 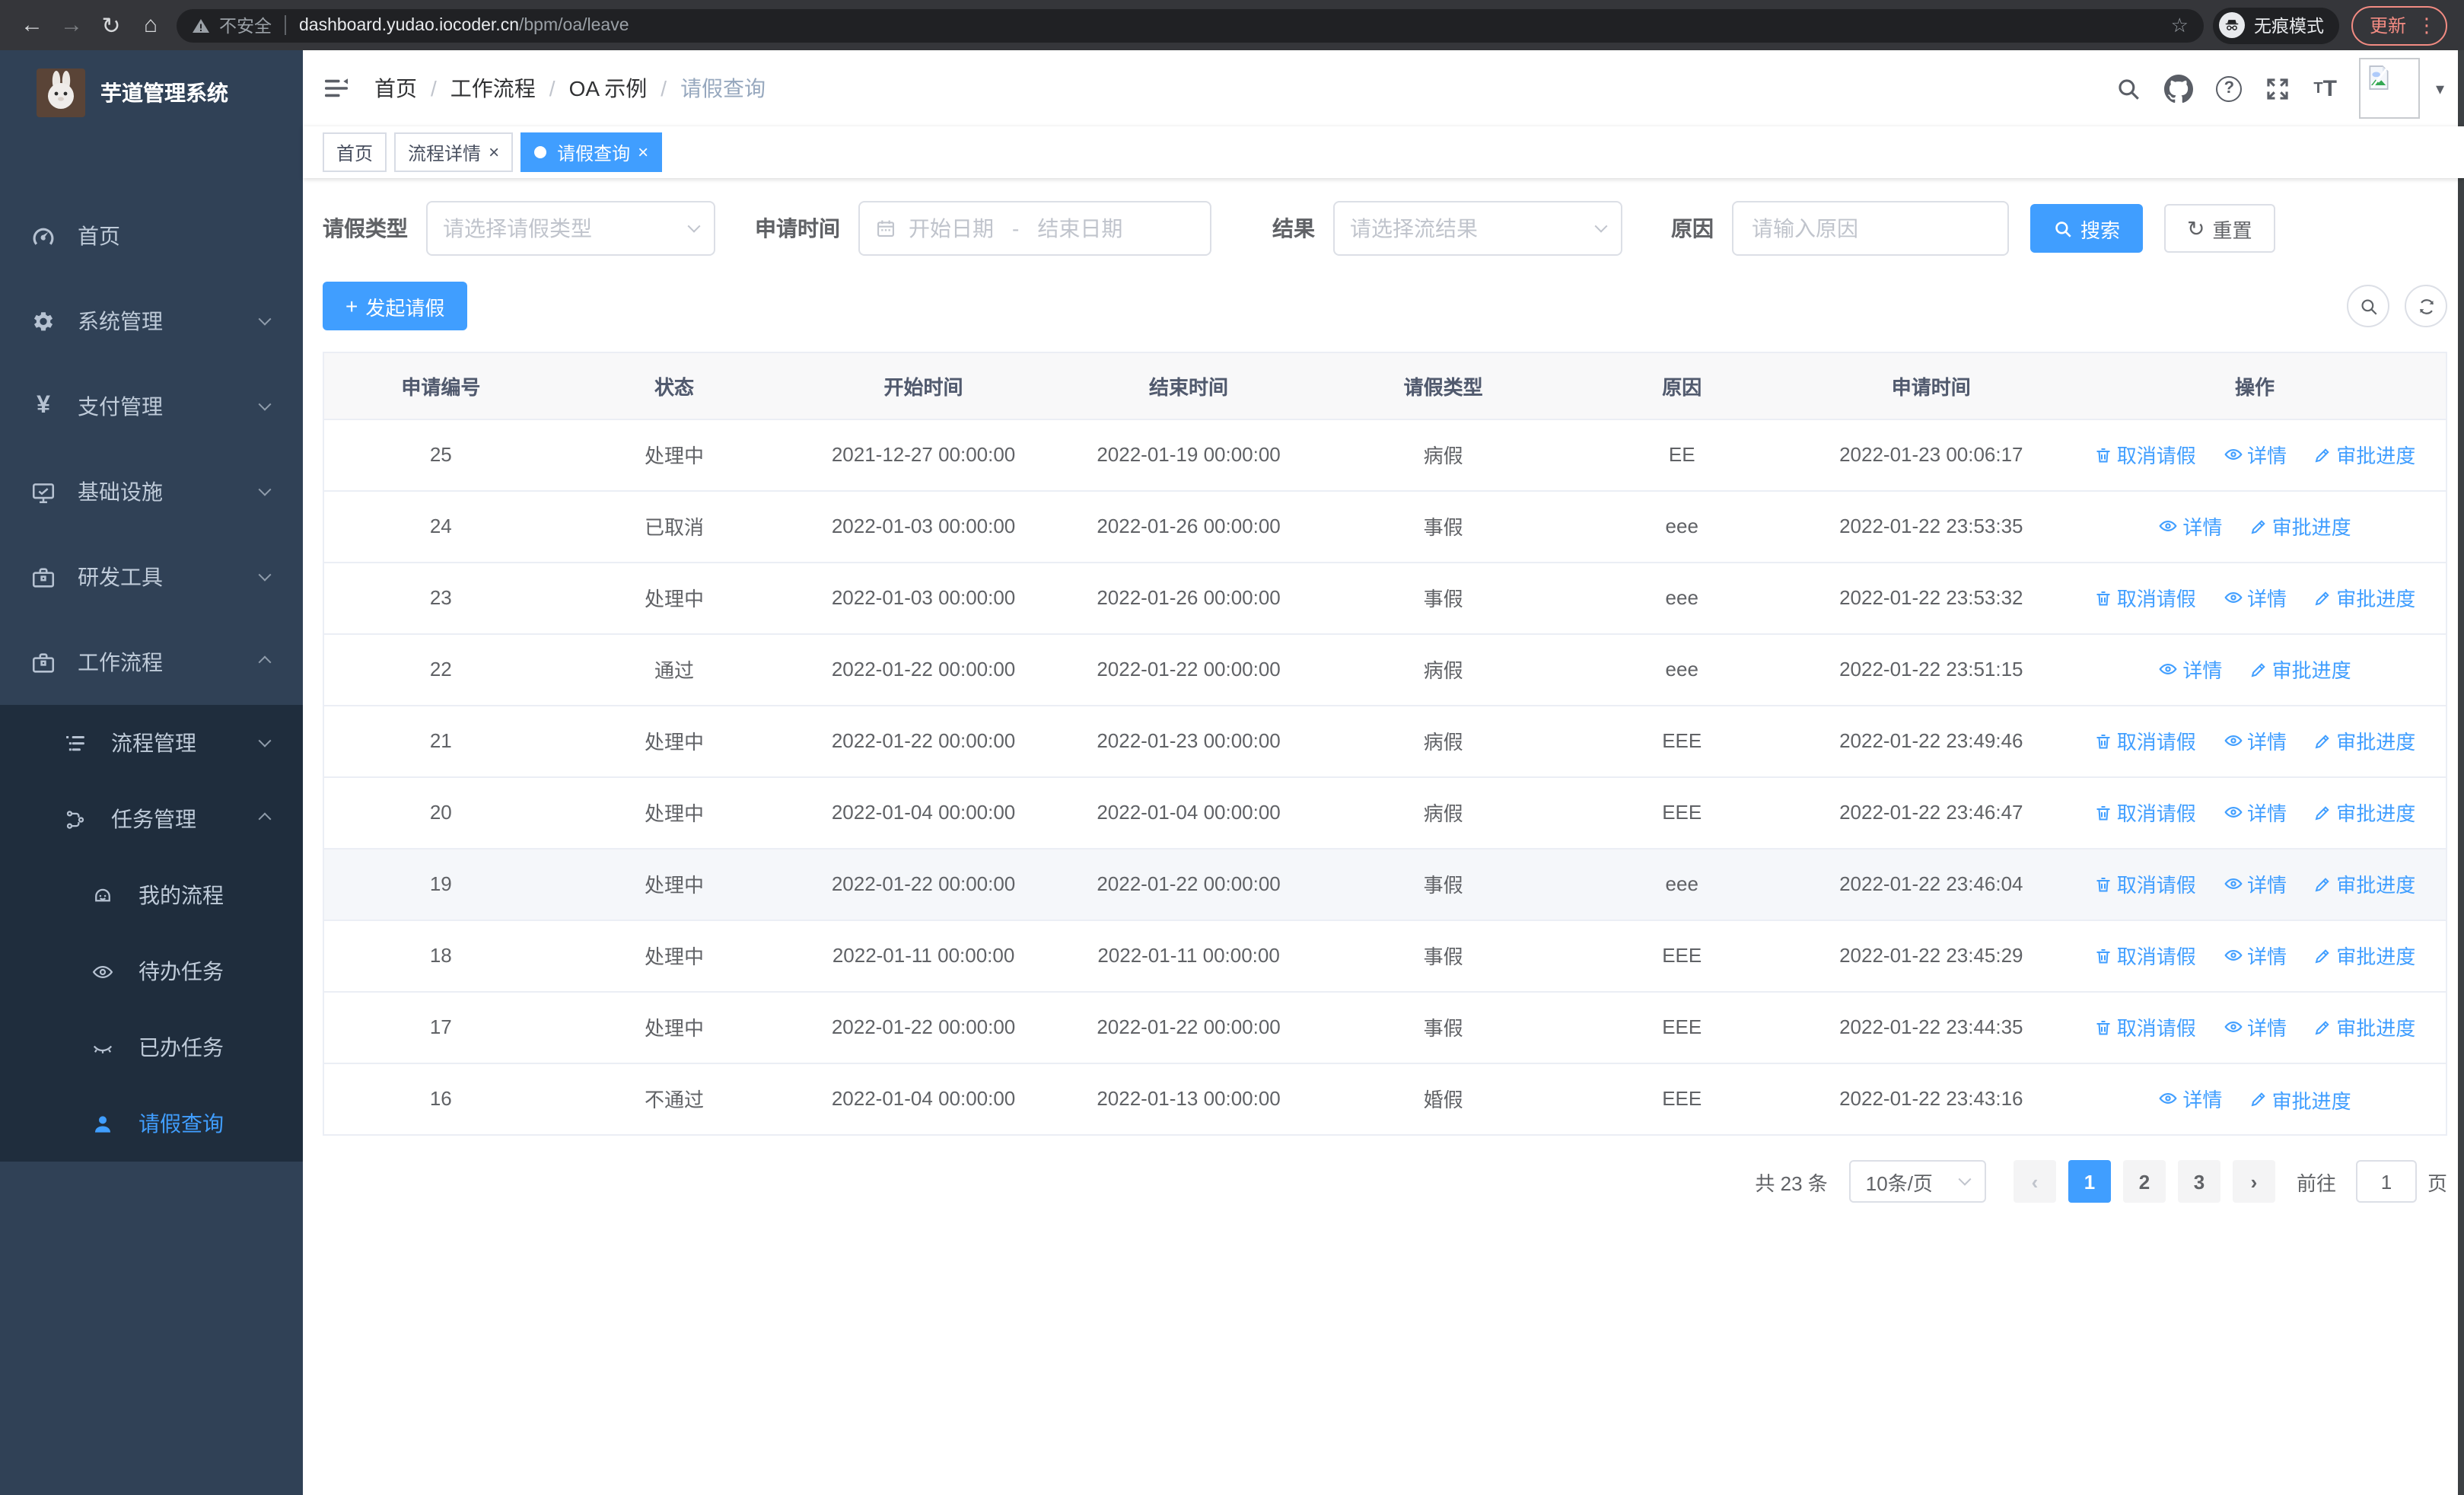 What do you see at coordinates (2399, 25) in the screenshot?
I see `update-button: 更新 ⋮` at bounding box center [2399, 25].